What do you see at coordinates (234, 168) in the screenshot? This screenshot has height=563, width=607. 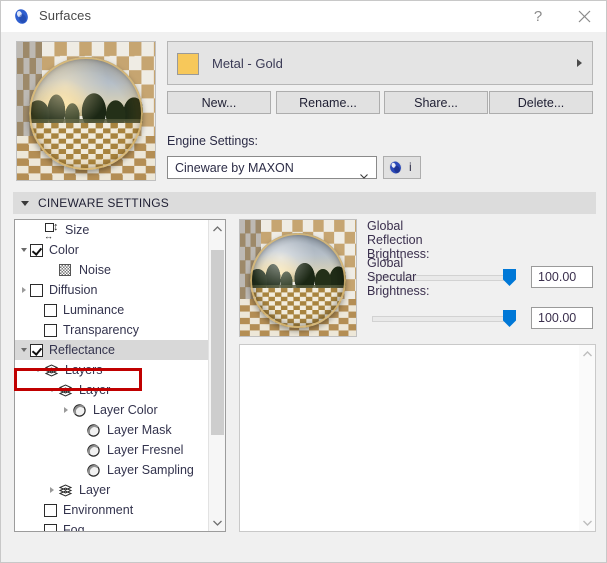 I see `engine-select-value: Cineware by MAXON` at bounding box center [234, 168].